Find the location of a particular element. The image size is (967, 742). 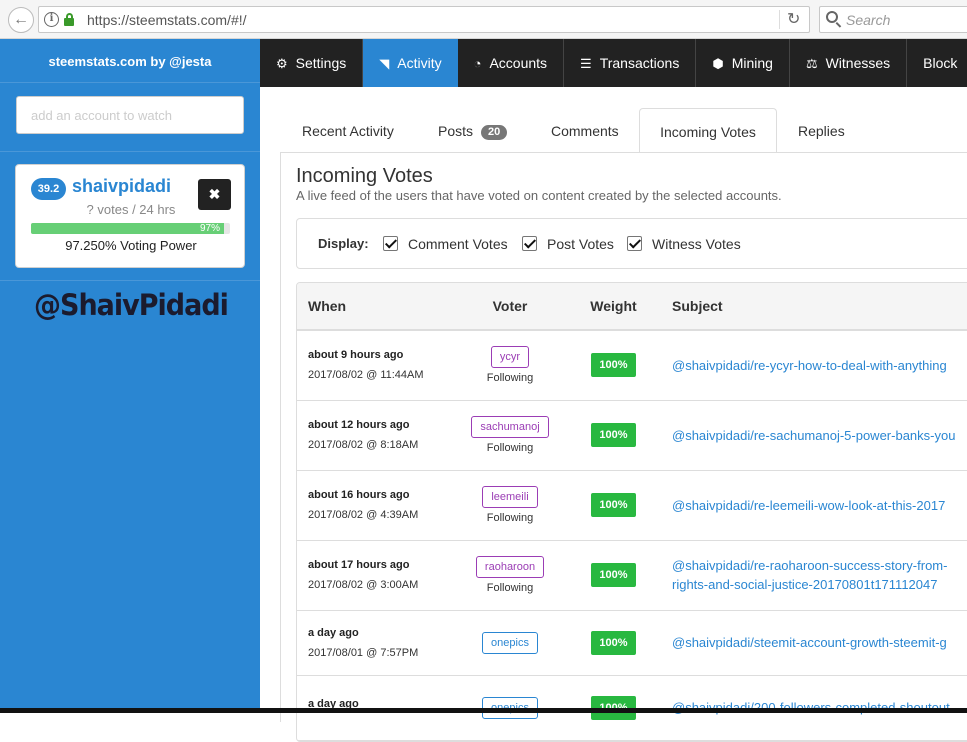

voter-cell: leemeili Following is located at coordinates (510, 505).